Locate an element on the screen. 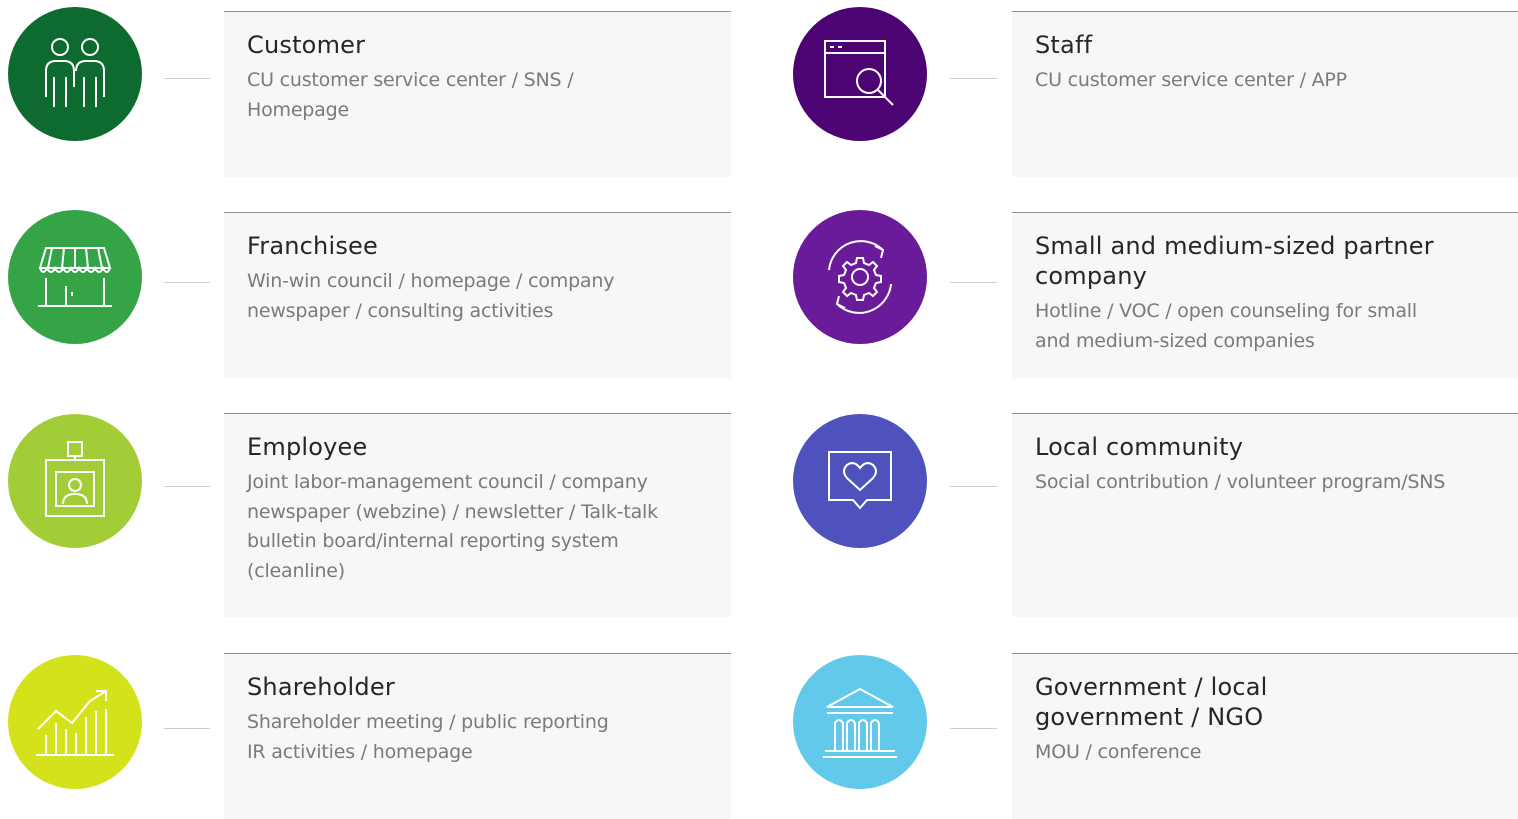  people-icon is located at coordinates (75, 72).